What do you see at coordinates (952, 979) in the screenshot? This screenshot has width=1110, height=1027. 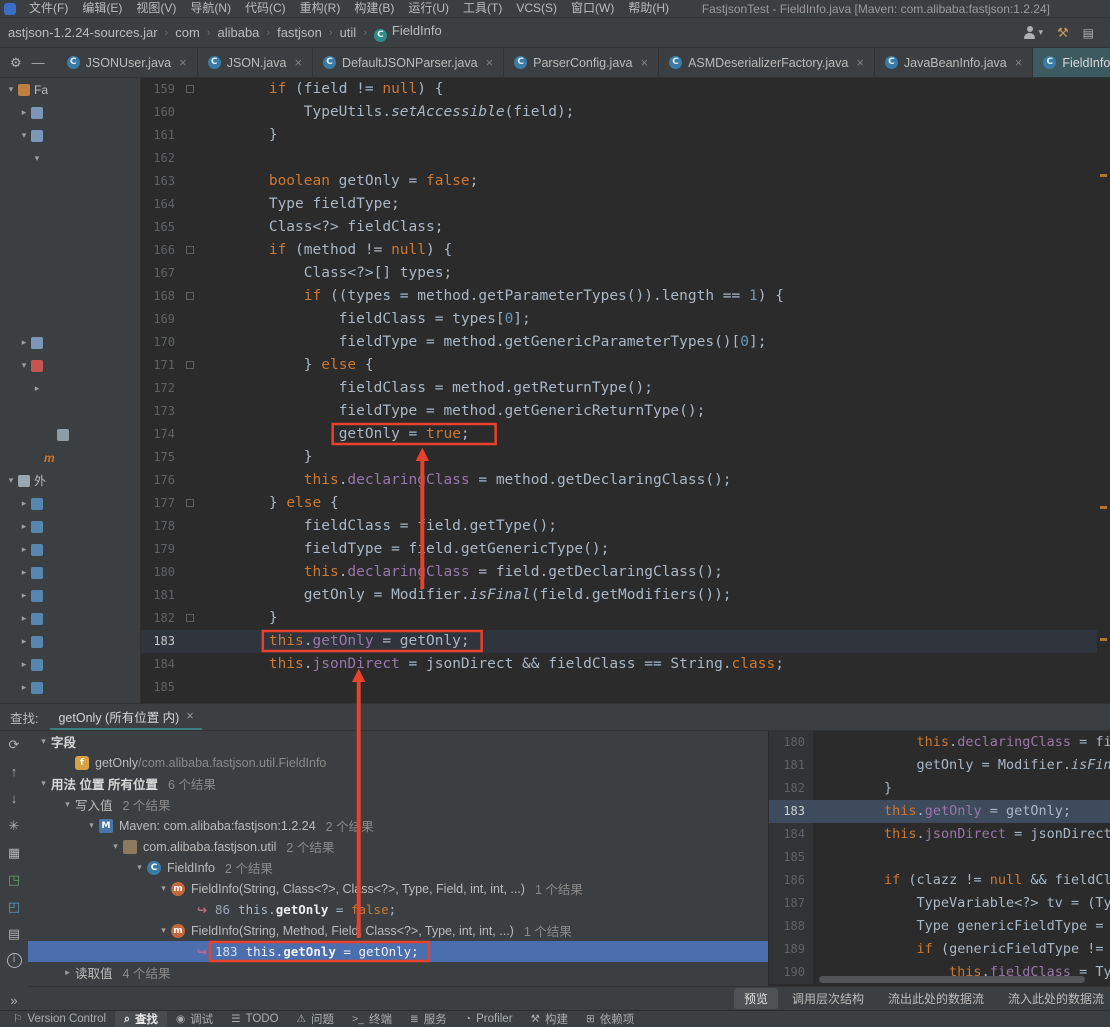 I see `preview-hscrollbar-thumb` at bounding box center [952, 979].